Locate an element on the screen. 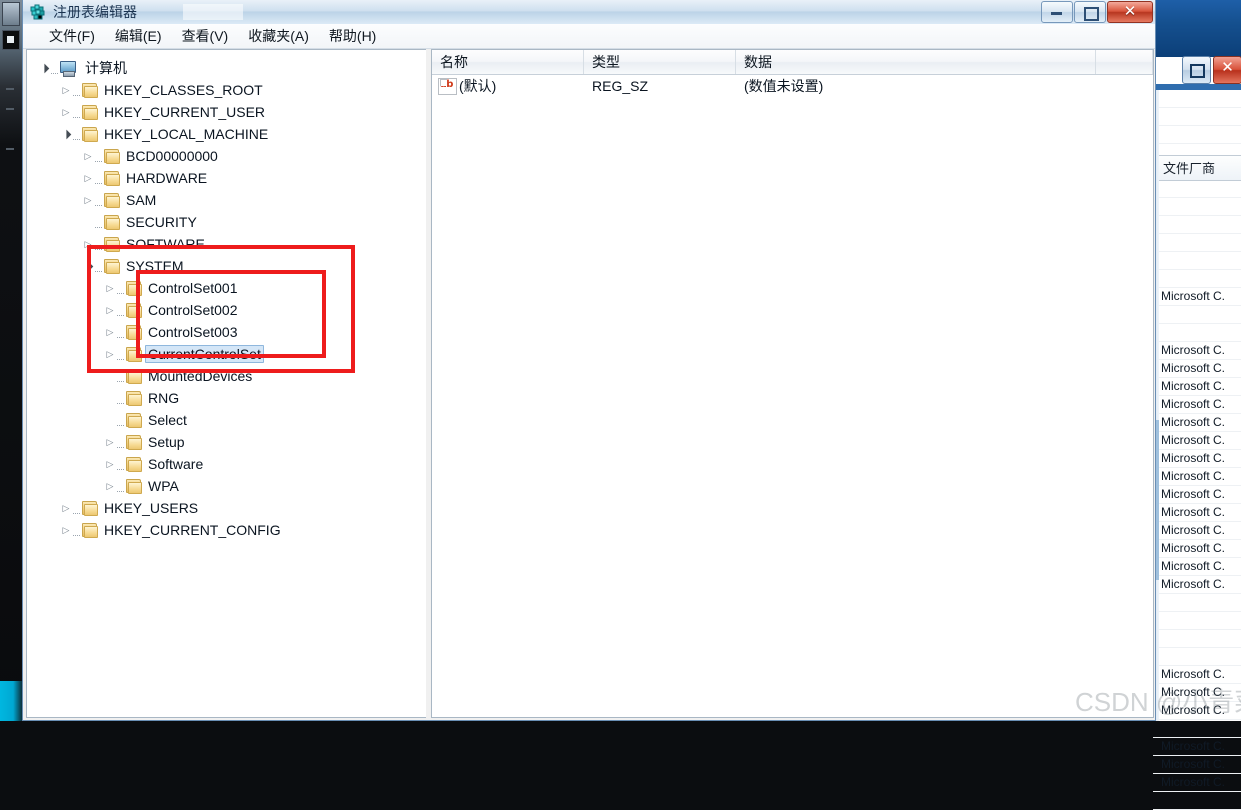 Image resolution: width=1241 pixels, height=810 pixels. menu-view: 查看(V) is located at coordinates (205, 36).